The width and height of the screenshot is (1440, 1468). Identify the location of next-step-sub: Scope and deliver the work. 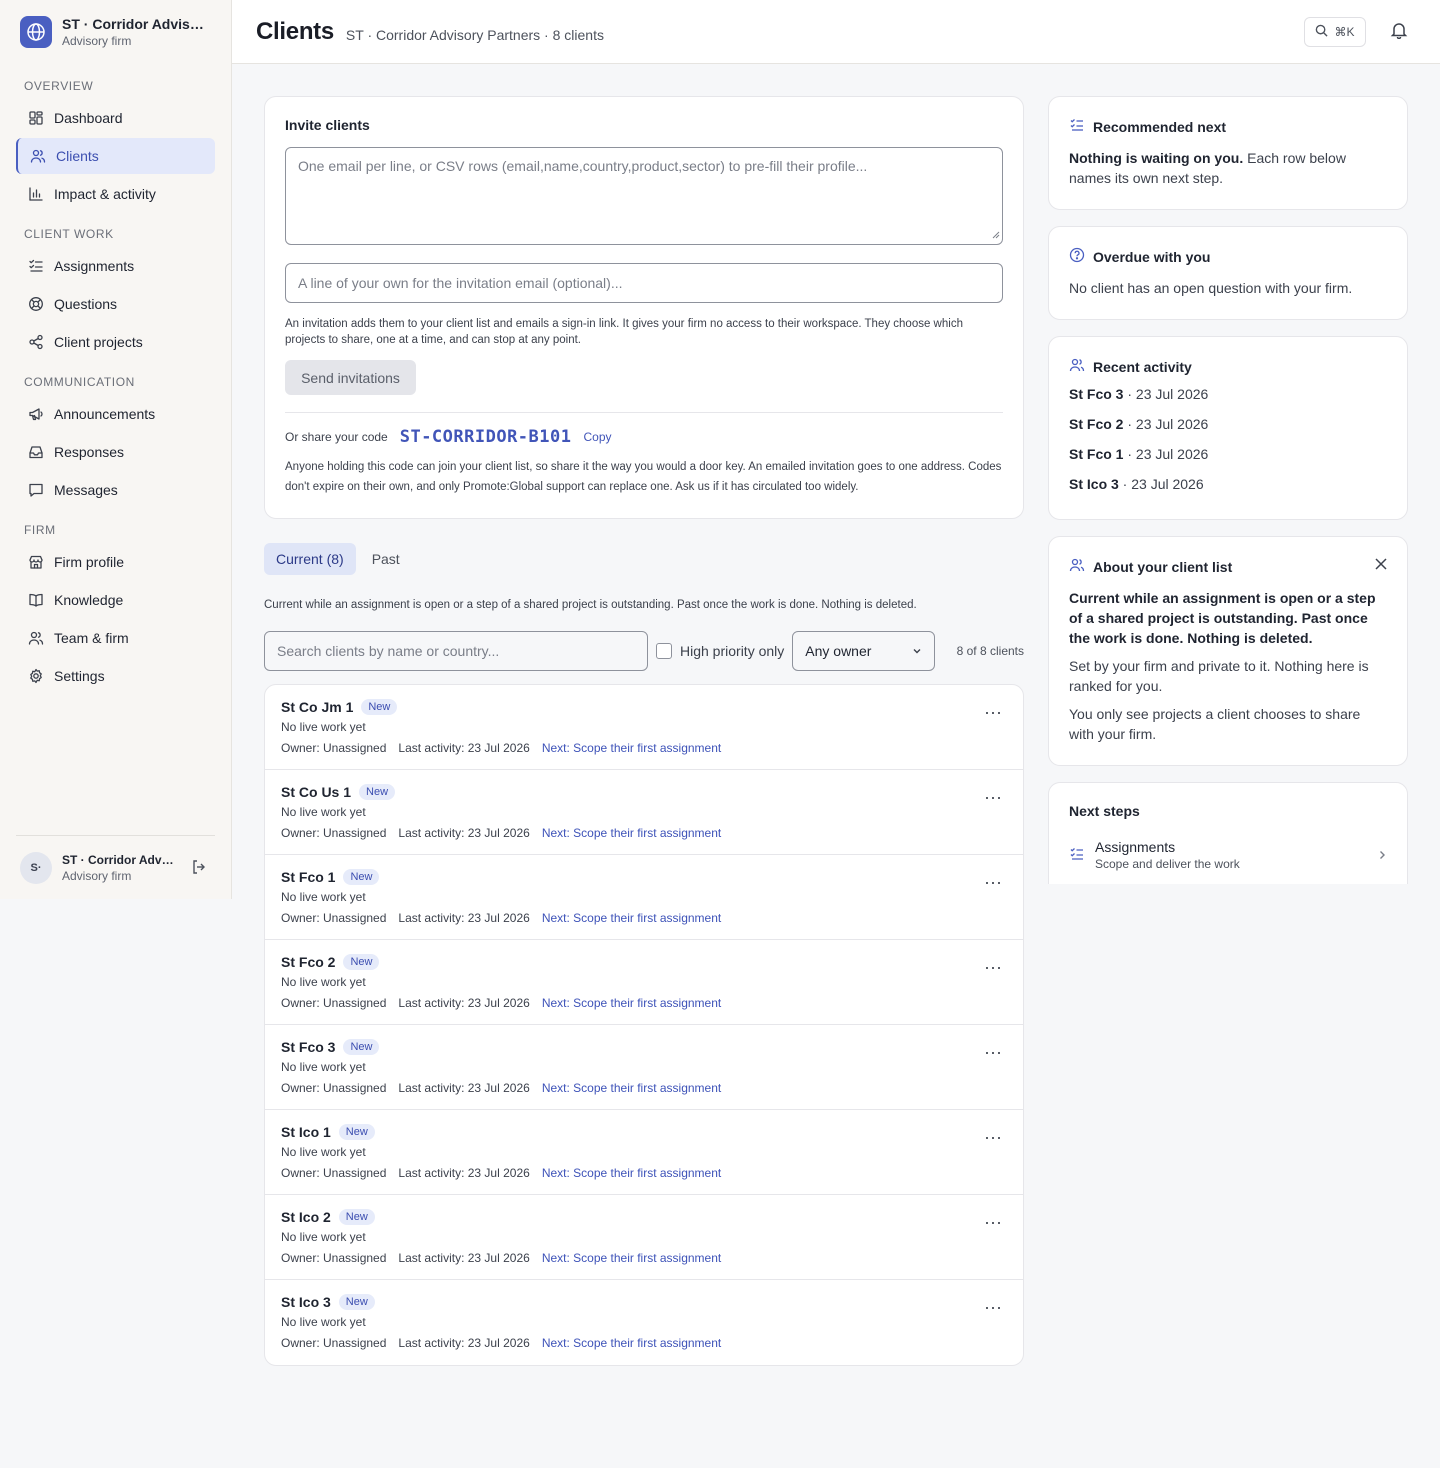
(1167, 864).